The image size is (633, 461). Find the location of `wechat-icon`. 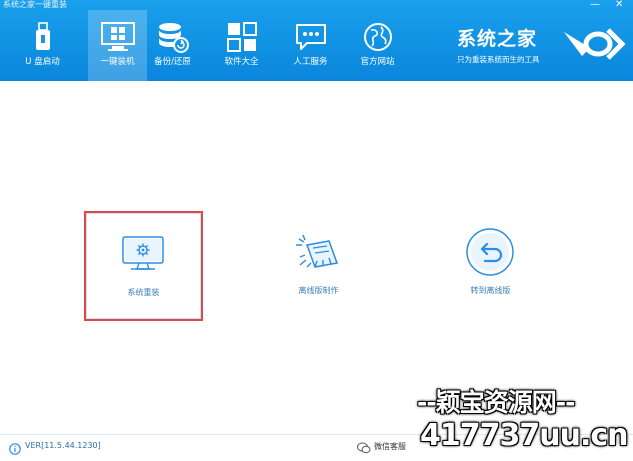

wechat-icon is located at coordinates (364, 448).